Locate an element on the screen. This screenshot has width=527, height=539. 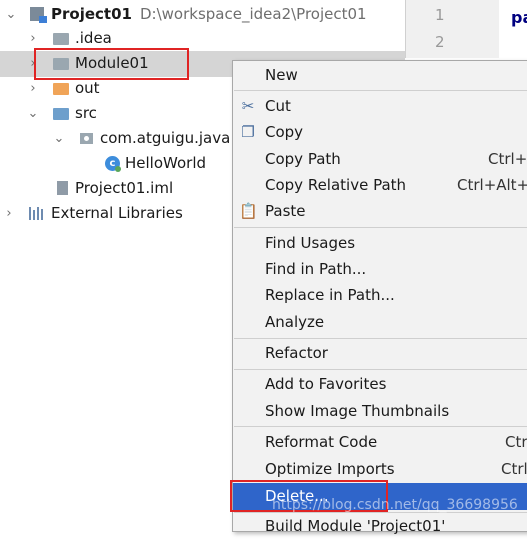
highlight-box-module is located at coordinates (111, 64).